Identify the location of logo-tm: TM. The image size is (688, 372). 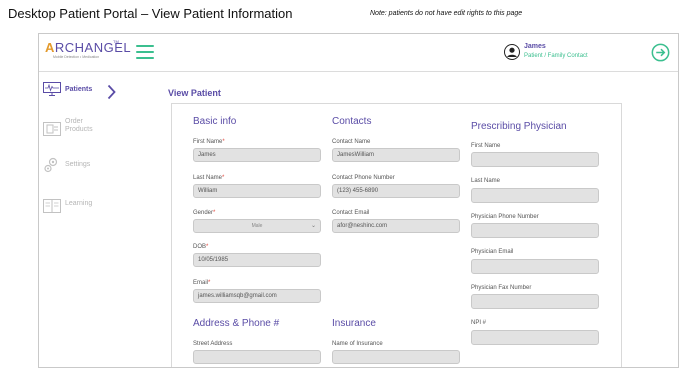
(116, 41).